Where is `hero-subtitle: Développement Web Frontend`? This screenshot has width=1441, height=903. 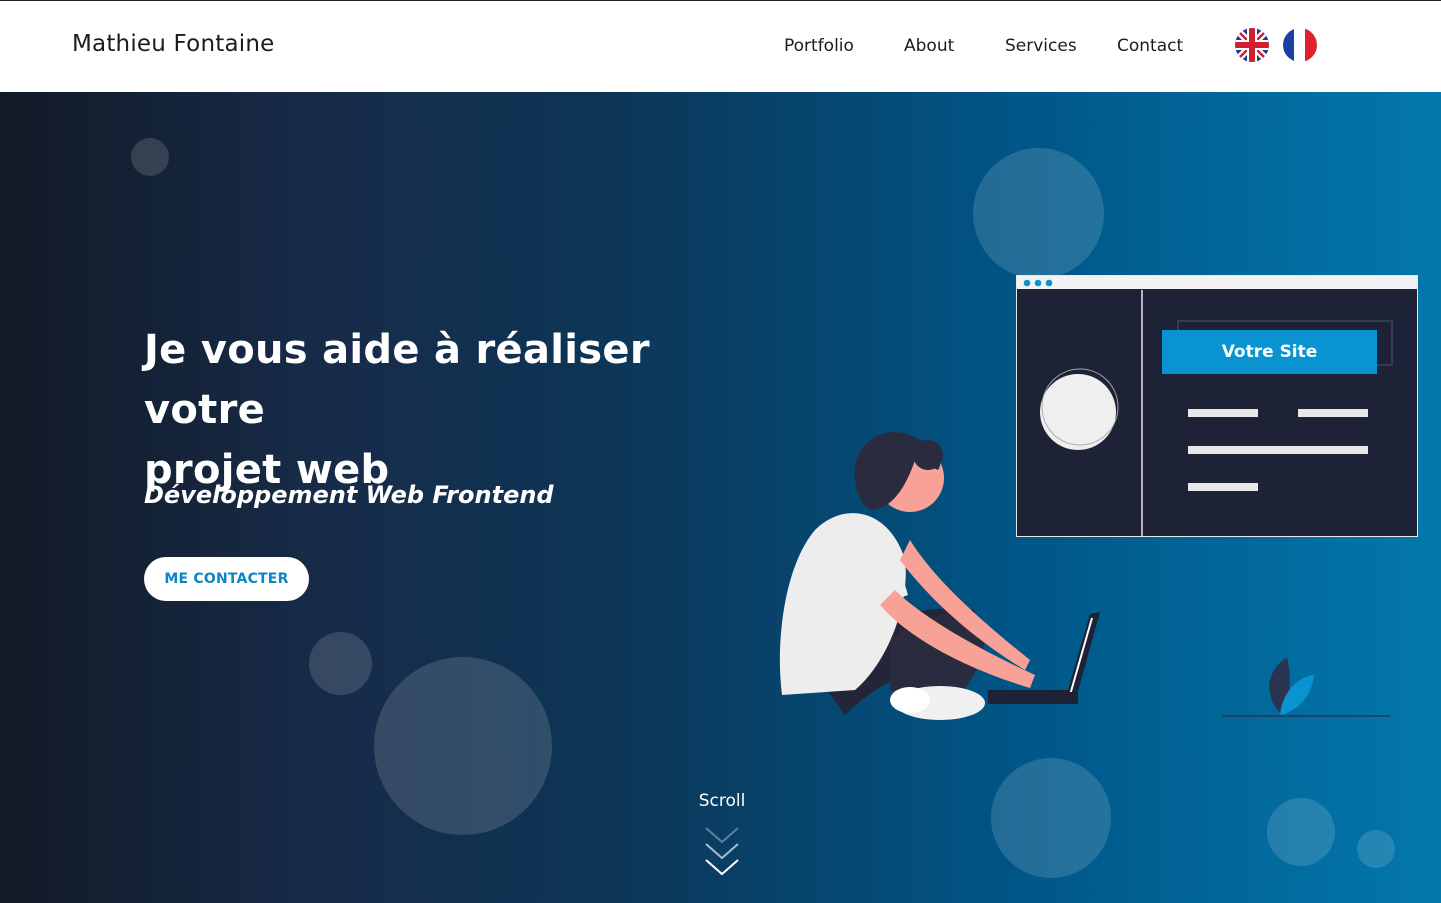
hero-subtitle: Développement Web Frontend is located at coordinates (349, 495).